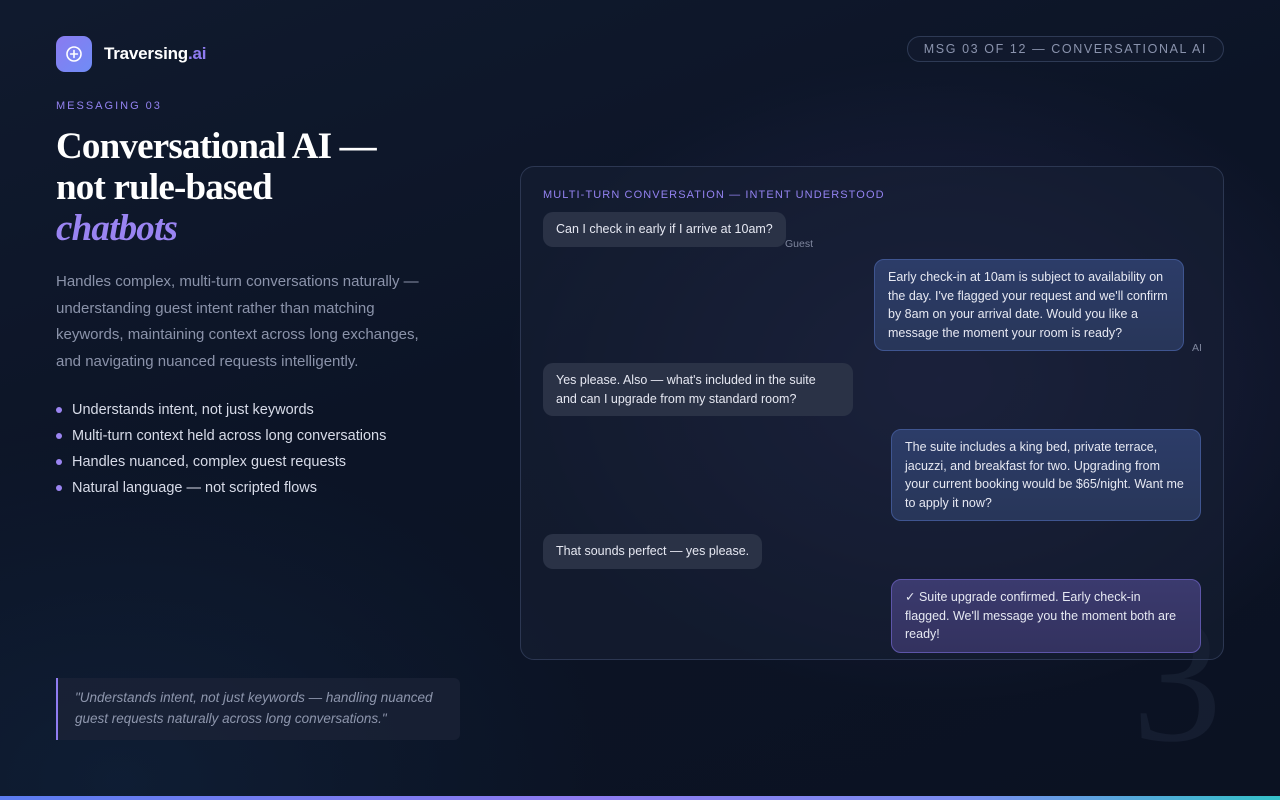 The image size is (1280, 800). Describe the element at coordinates (74, 54) in the screenshot. I see `circle-plus-icon` at that location.